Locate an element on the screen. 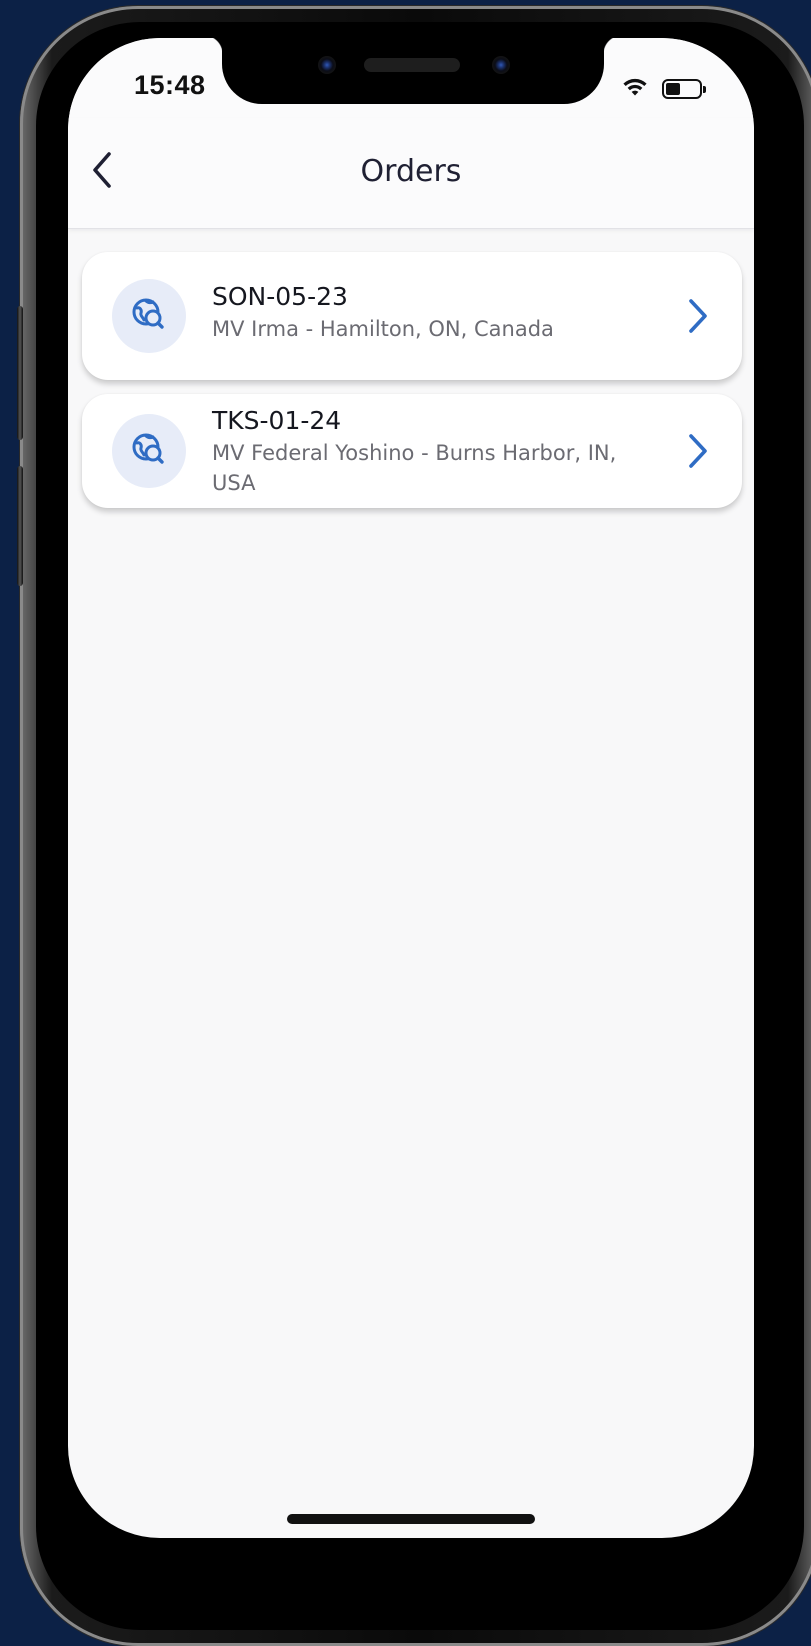  order-text: SON-05-23 MV Irma - Hamilton, ON, Canada is located at coordinates (429, 312).